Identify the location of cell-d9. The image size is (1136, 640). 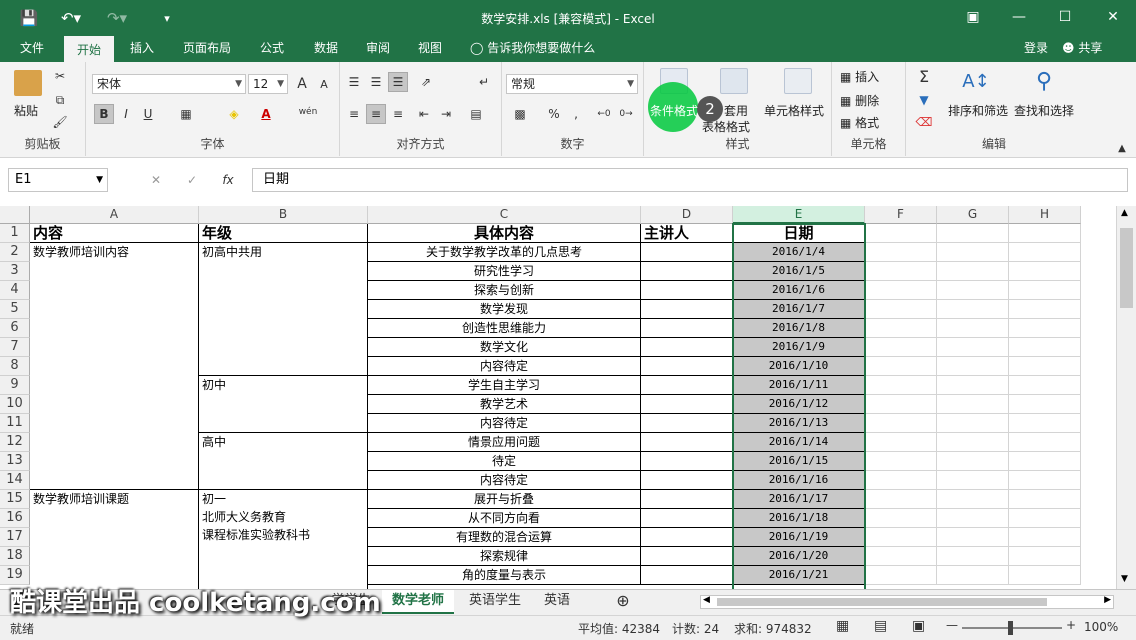
(687, 385).